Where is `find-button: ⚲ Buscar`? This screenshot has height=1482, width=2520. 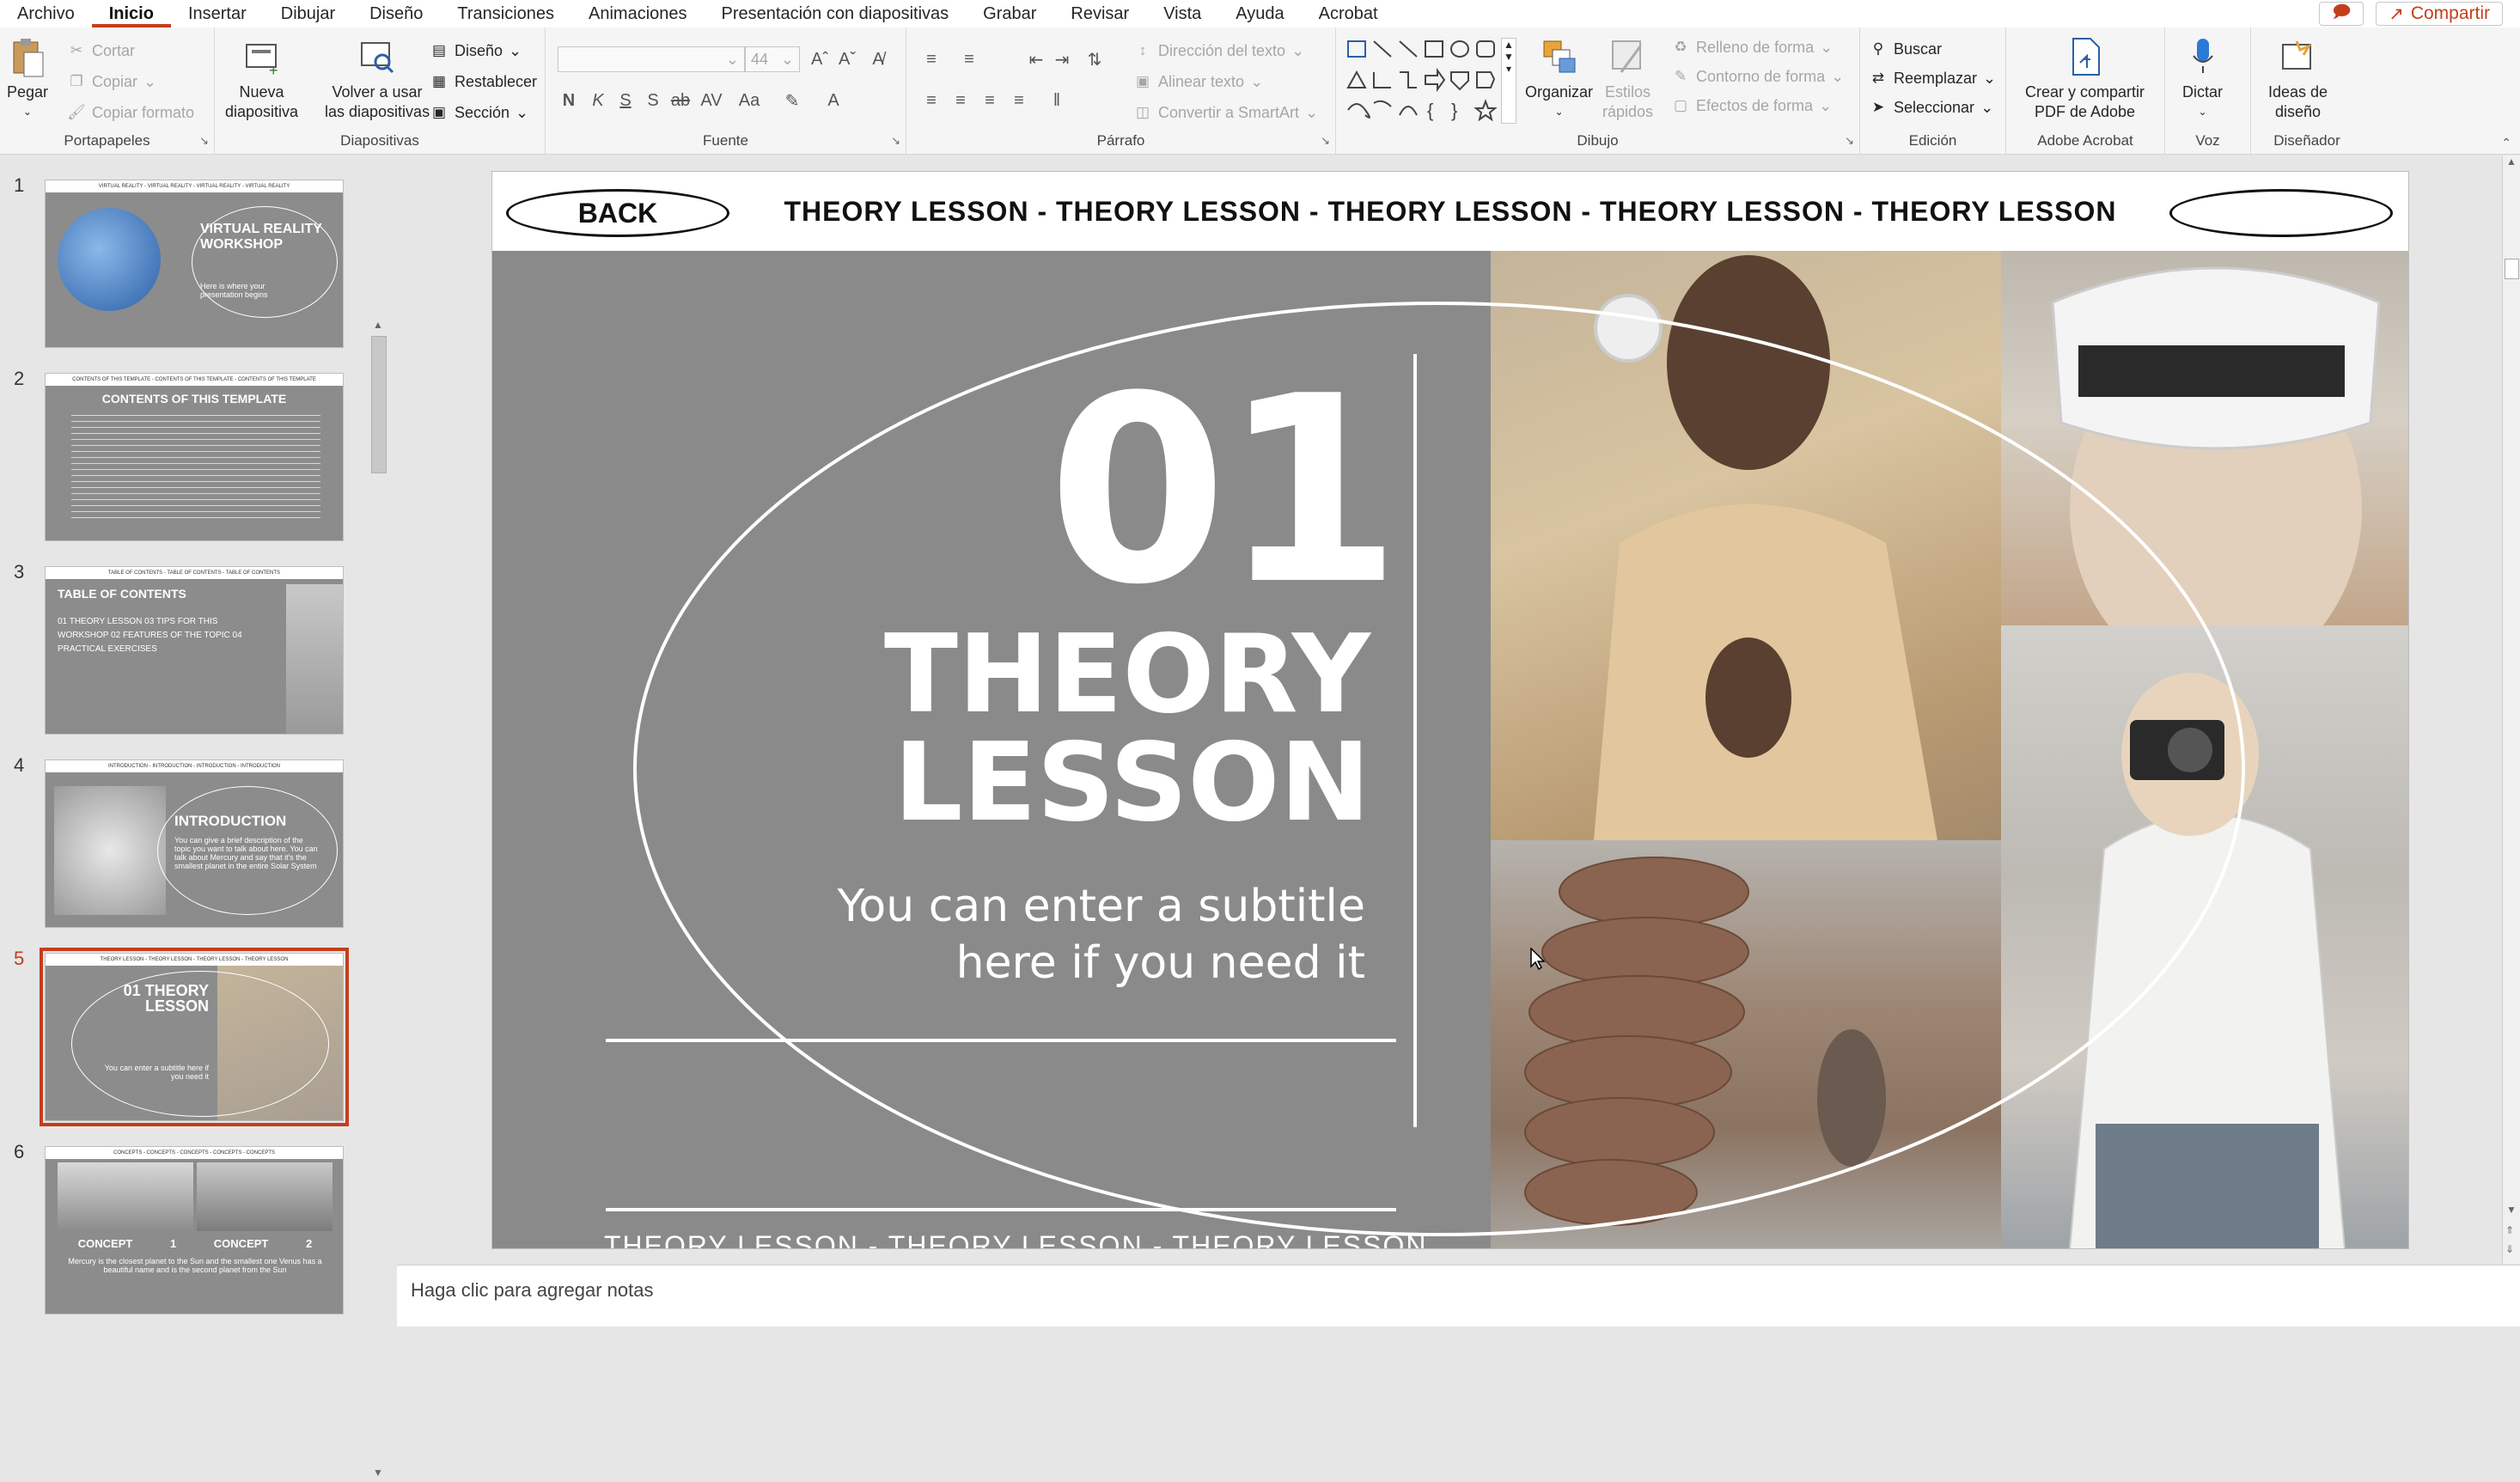
find-button: ⚲ Buscar is located at coordinates (1906, 49).